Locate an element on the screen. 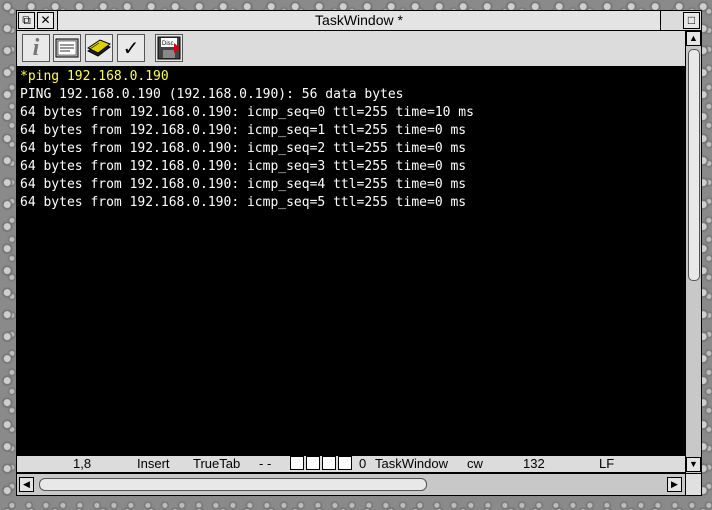  scroll-left-icon: ◀ is located at coordinates (26, 484).